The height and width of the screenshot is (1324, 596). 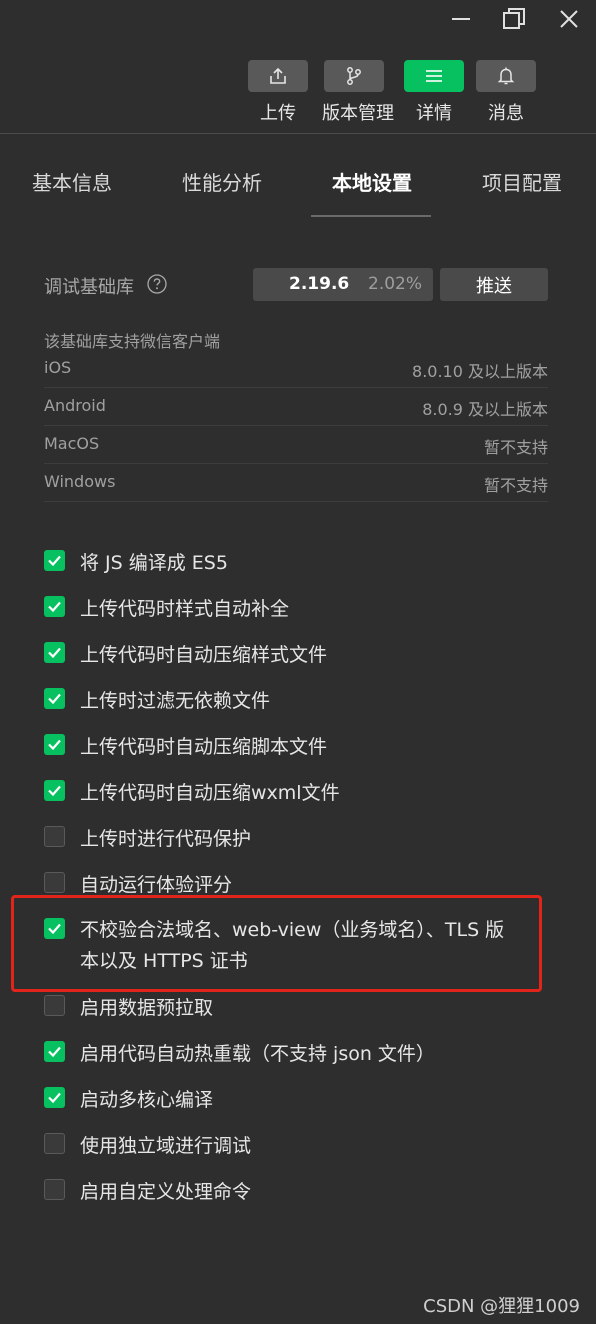 What do you see at coordinates (485, 409) in the screenshot?
I see `support-version: 8.0.9 及以上版本` at bounding box center [485, 409].